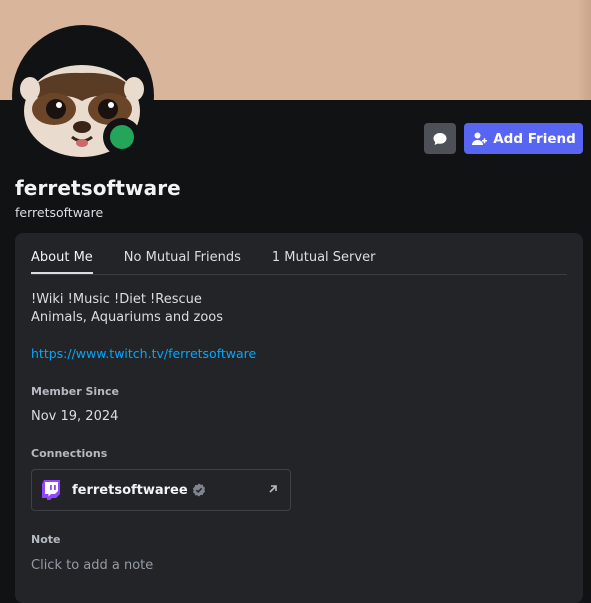  What do you see at coordinates (75, 416) in the screenshot?
I see `member-since-value: Nov 19, 2024` at bounding box center [75, 416].